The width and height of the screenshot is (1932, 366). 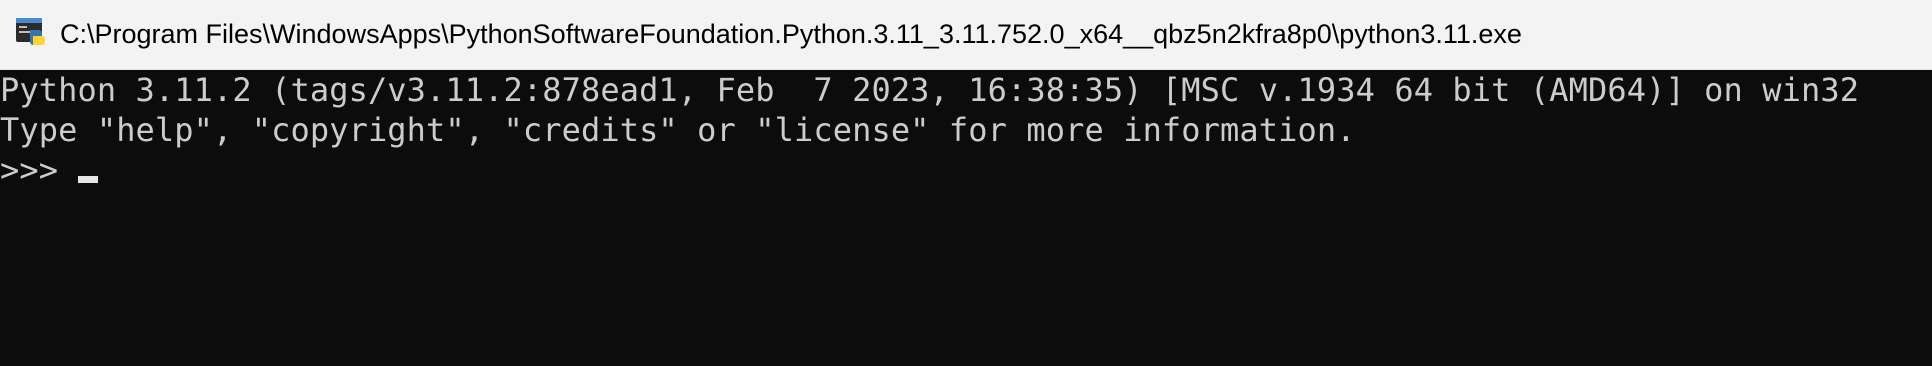 I want to click on text-cursor, so click(x=88, y=179).